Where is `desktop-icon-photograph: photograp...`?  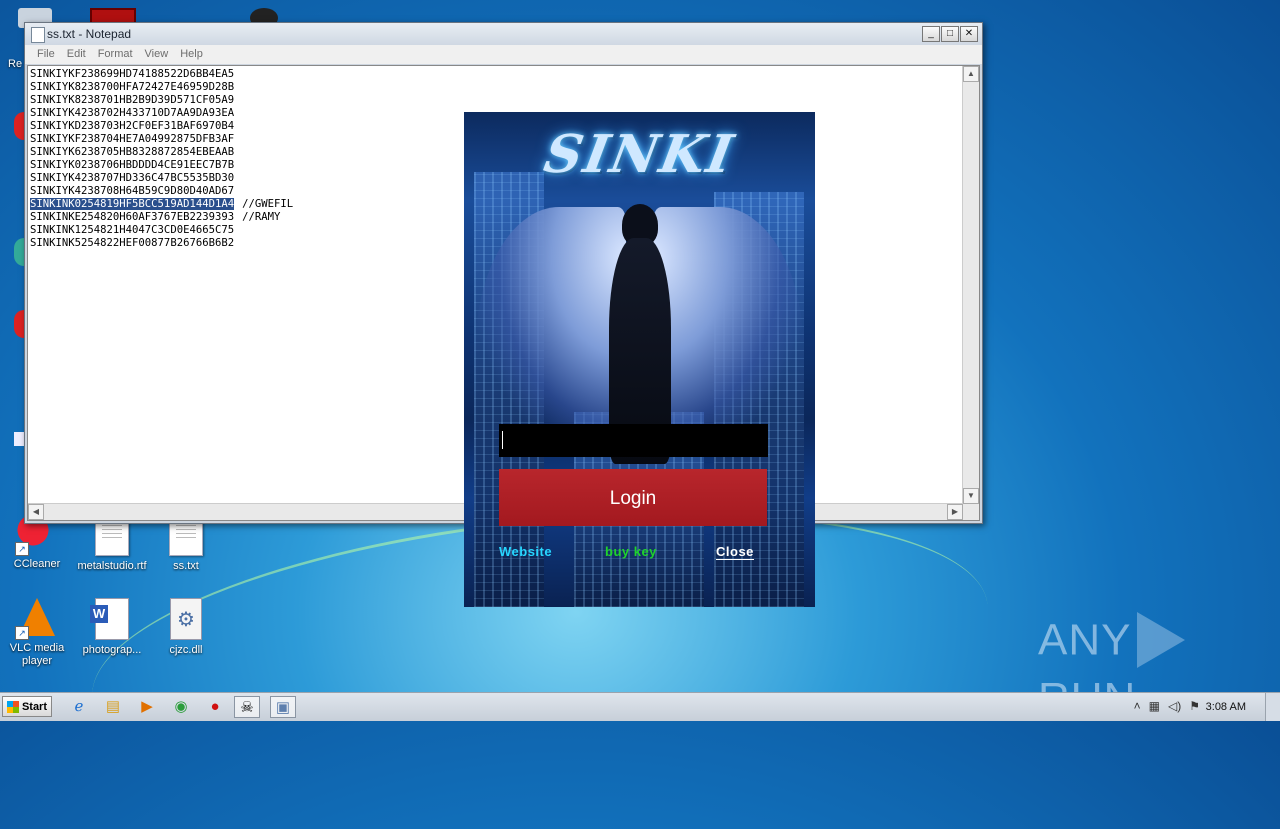
desktop-icon-photograph: photograp... is located at coordinates (112, 627).